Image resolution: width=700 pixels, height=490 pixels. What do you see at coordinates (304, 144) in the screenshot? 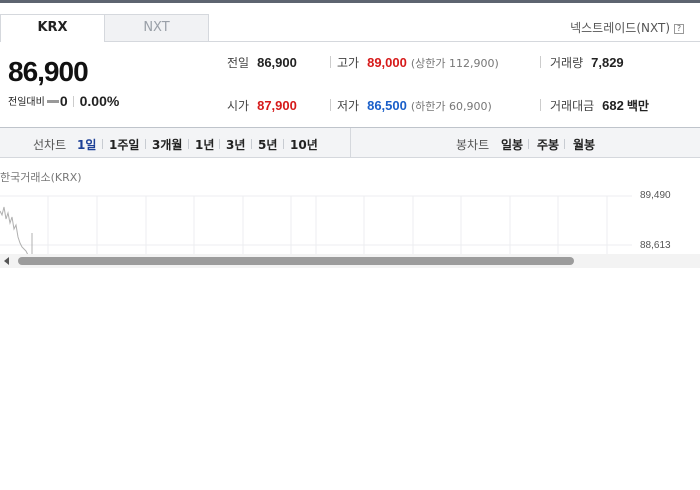
I see `period-10y: 10년` at bounding box center [304, 144].